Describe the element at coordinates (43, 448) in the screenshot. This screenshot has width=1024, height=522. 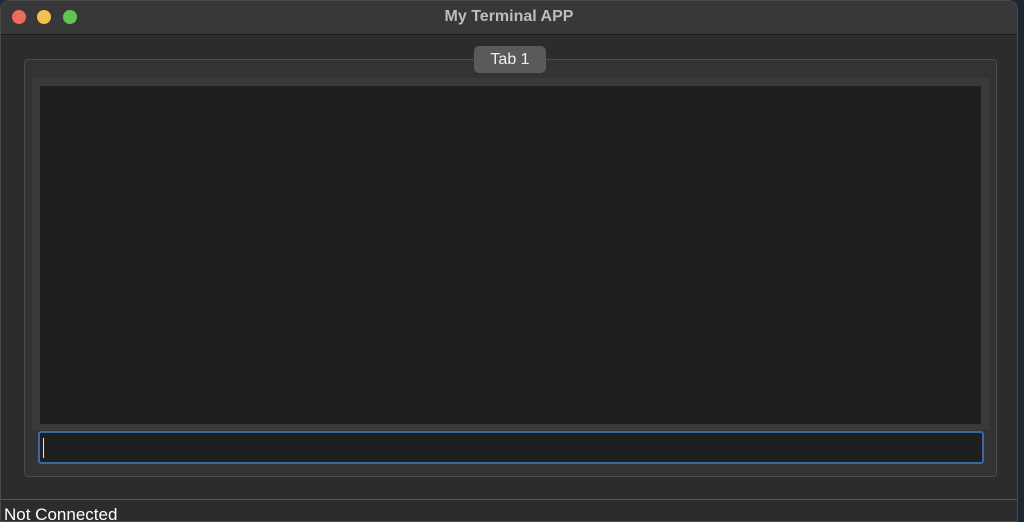
I see `text-caret` at that location.